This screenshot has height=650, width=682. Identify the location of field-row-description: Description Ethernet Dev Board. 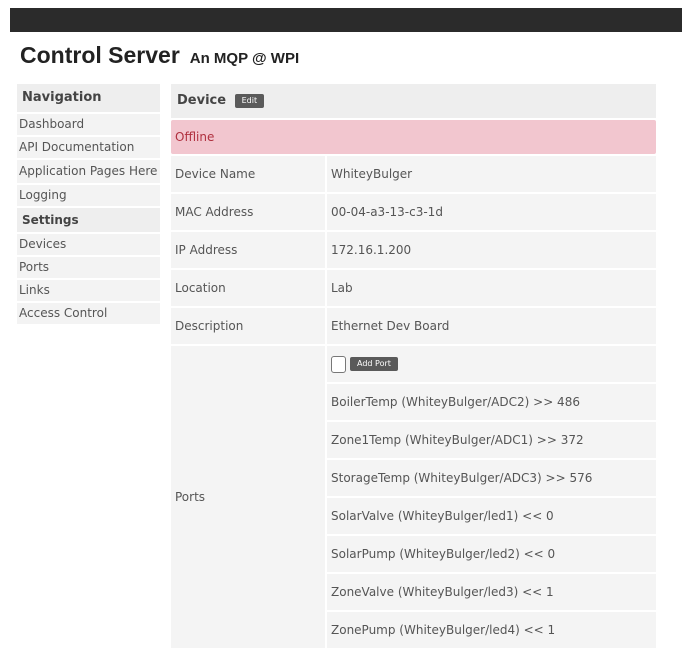
(413, 326).